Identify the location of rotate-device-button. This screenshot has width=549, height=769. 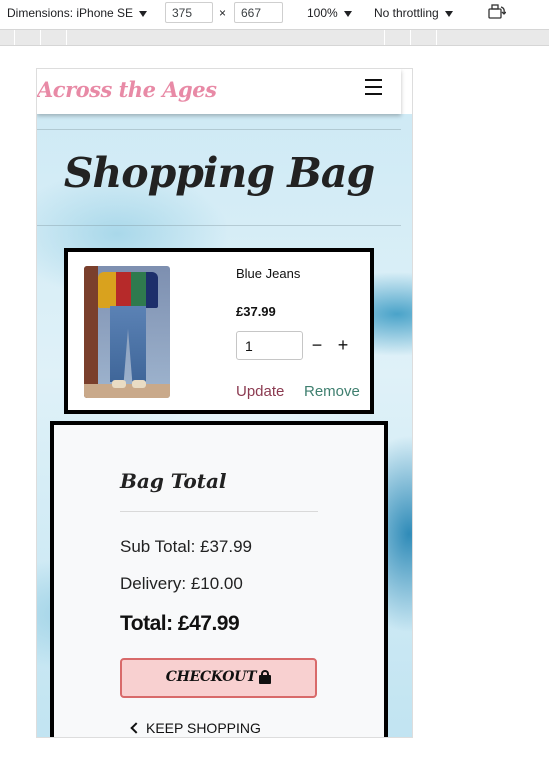
(497, 13).